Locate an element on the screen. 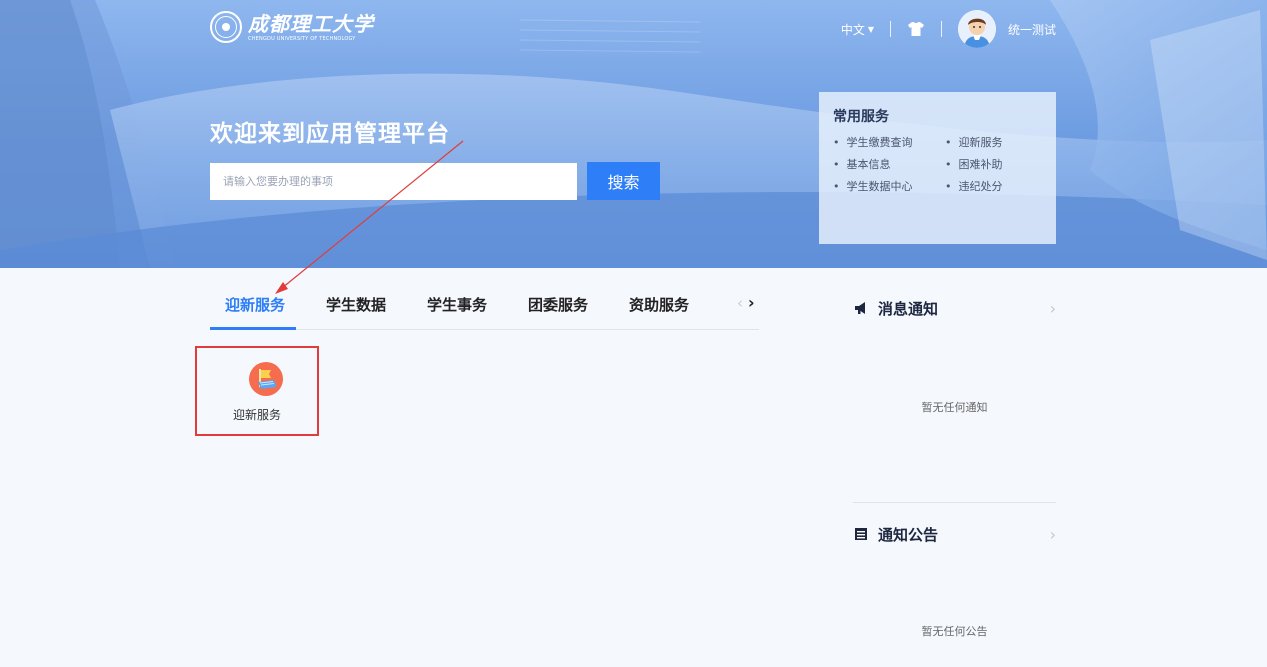  common-service-label: 学生缴费查询 is located at coordinates (879, 142).